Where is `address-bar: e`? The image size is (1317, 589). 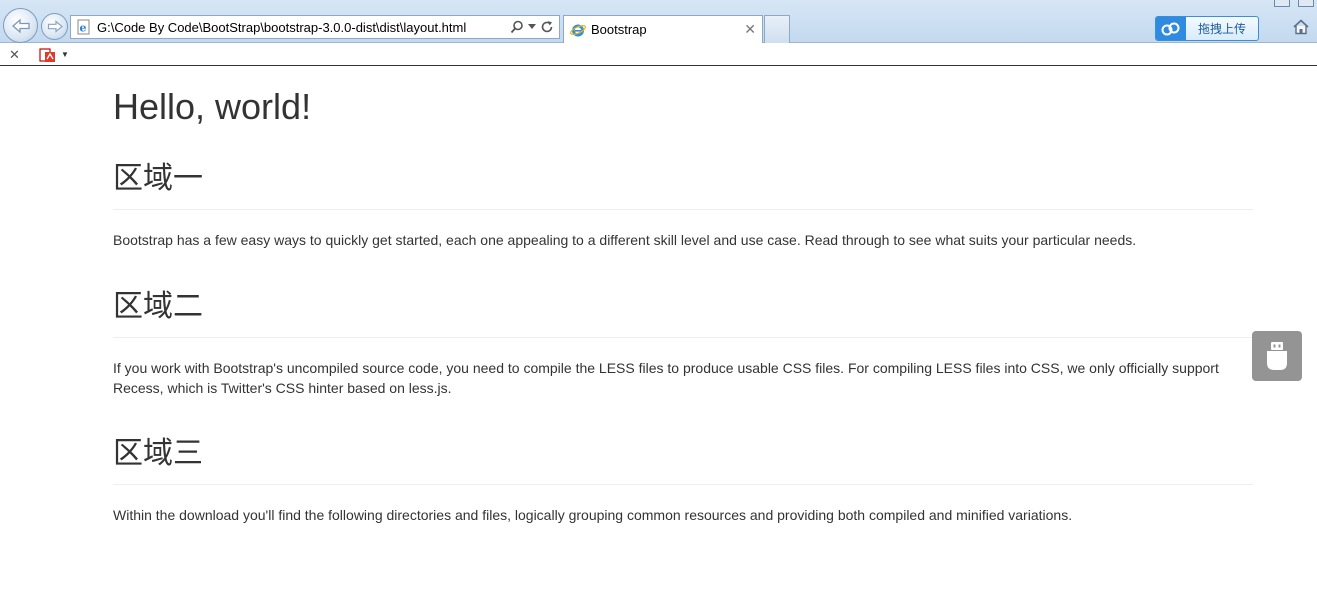 address-bar: e is located at coordinates (315, 27).